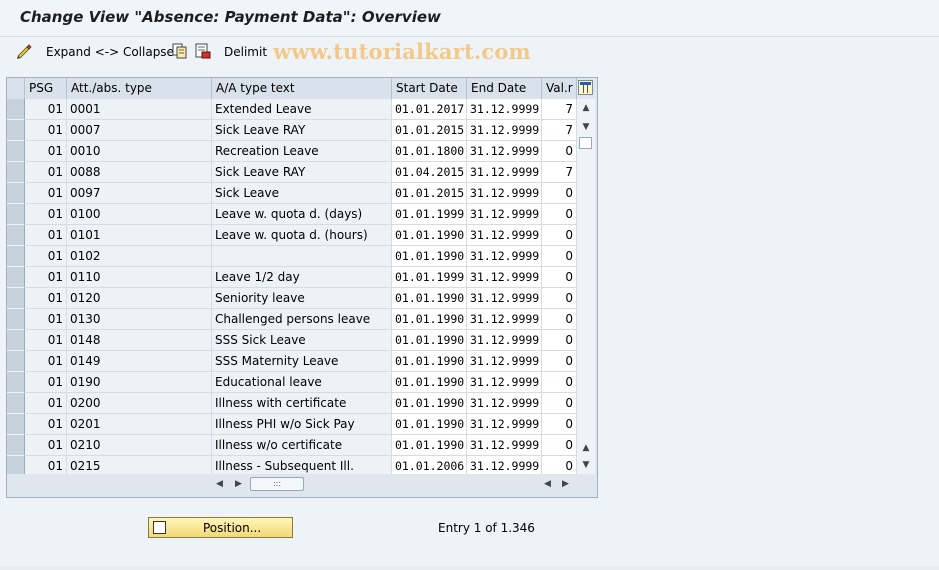 This screenshot has width=939, height=570. What do you see at coordinates (219, 484) in the screenshot?
I see `scroll-left-icon: ◀` at bounding box center [219, 484].